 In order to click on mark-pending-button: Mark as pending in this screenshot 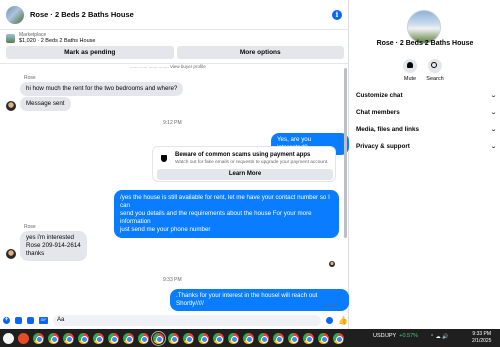, I will do `click(90, 52)`.